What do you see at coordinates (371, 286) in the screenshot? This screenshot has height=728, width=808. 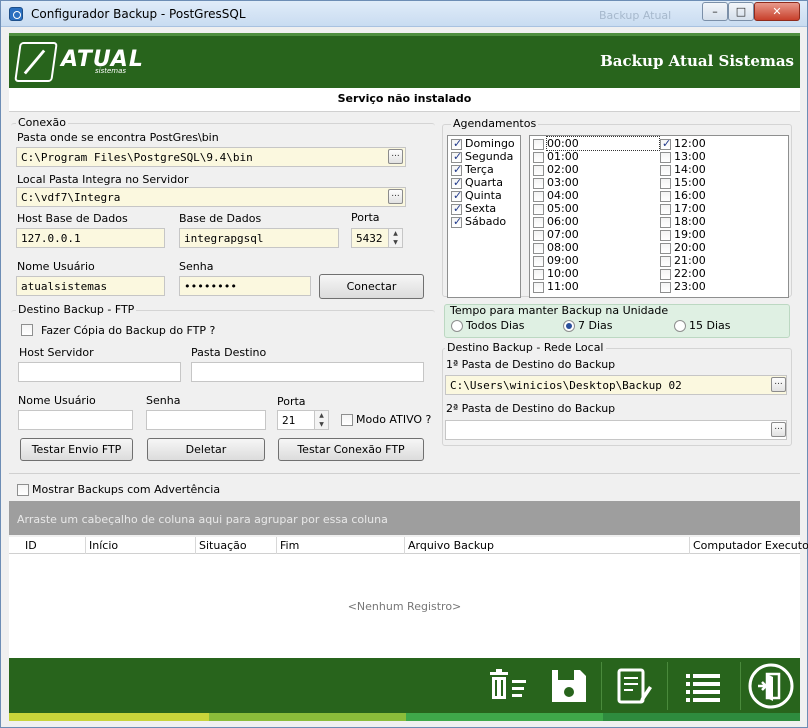 I see `connect-button: Conectar` at bounding box center [371, 286].